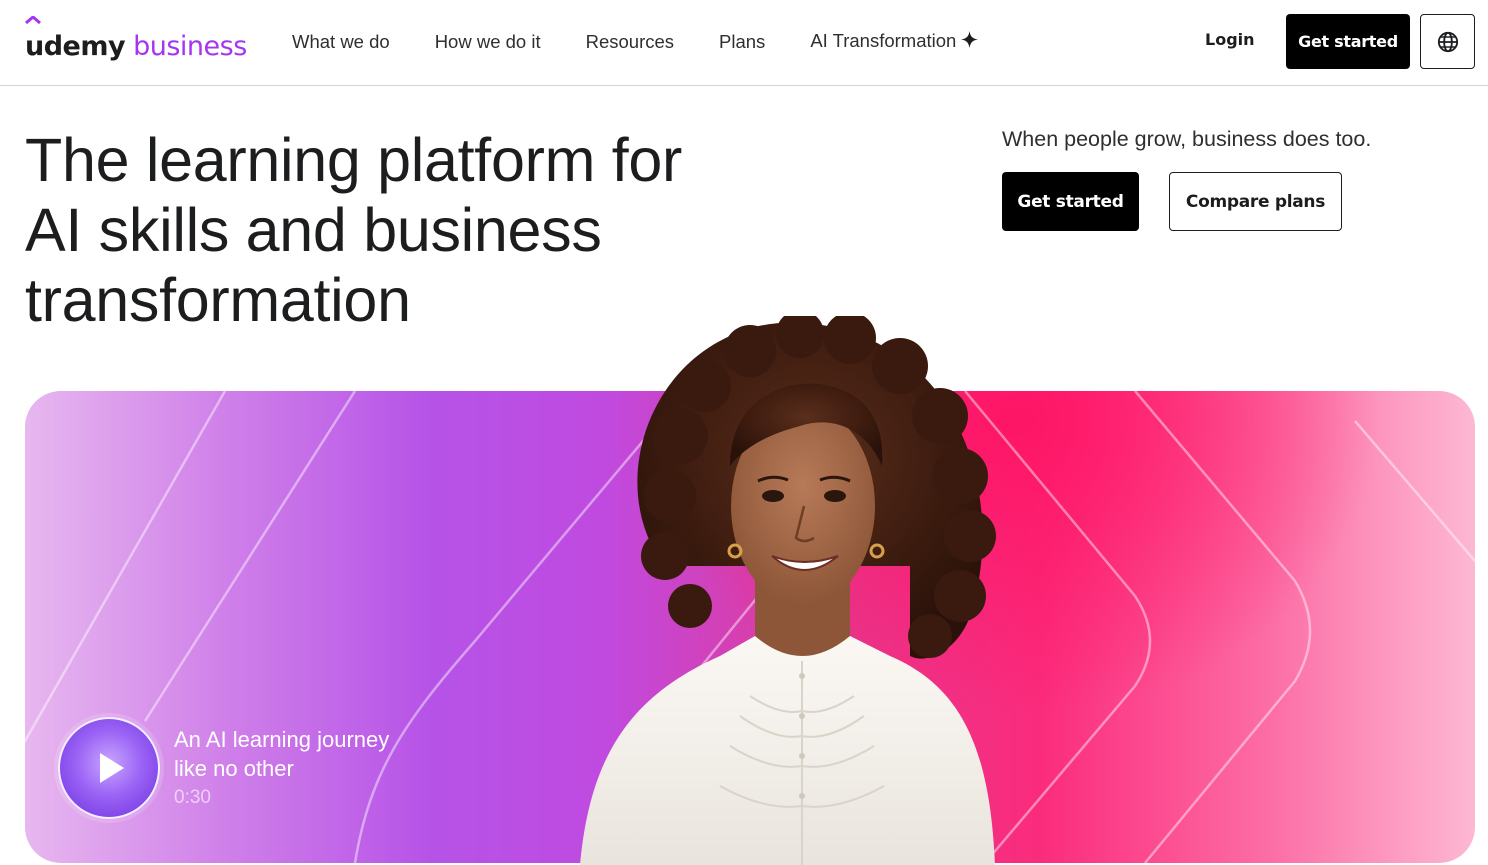 Image resolution: width=1488 pixels, height=865 pixels. What do you see at coordinates (1070, 201) in the screenshot?
I see `hero-get-started-button: Get started` at bounding box center [1070, 201].